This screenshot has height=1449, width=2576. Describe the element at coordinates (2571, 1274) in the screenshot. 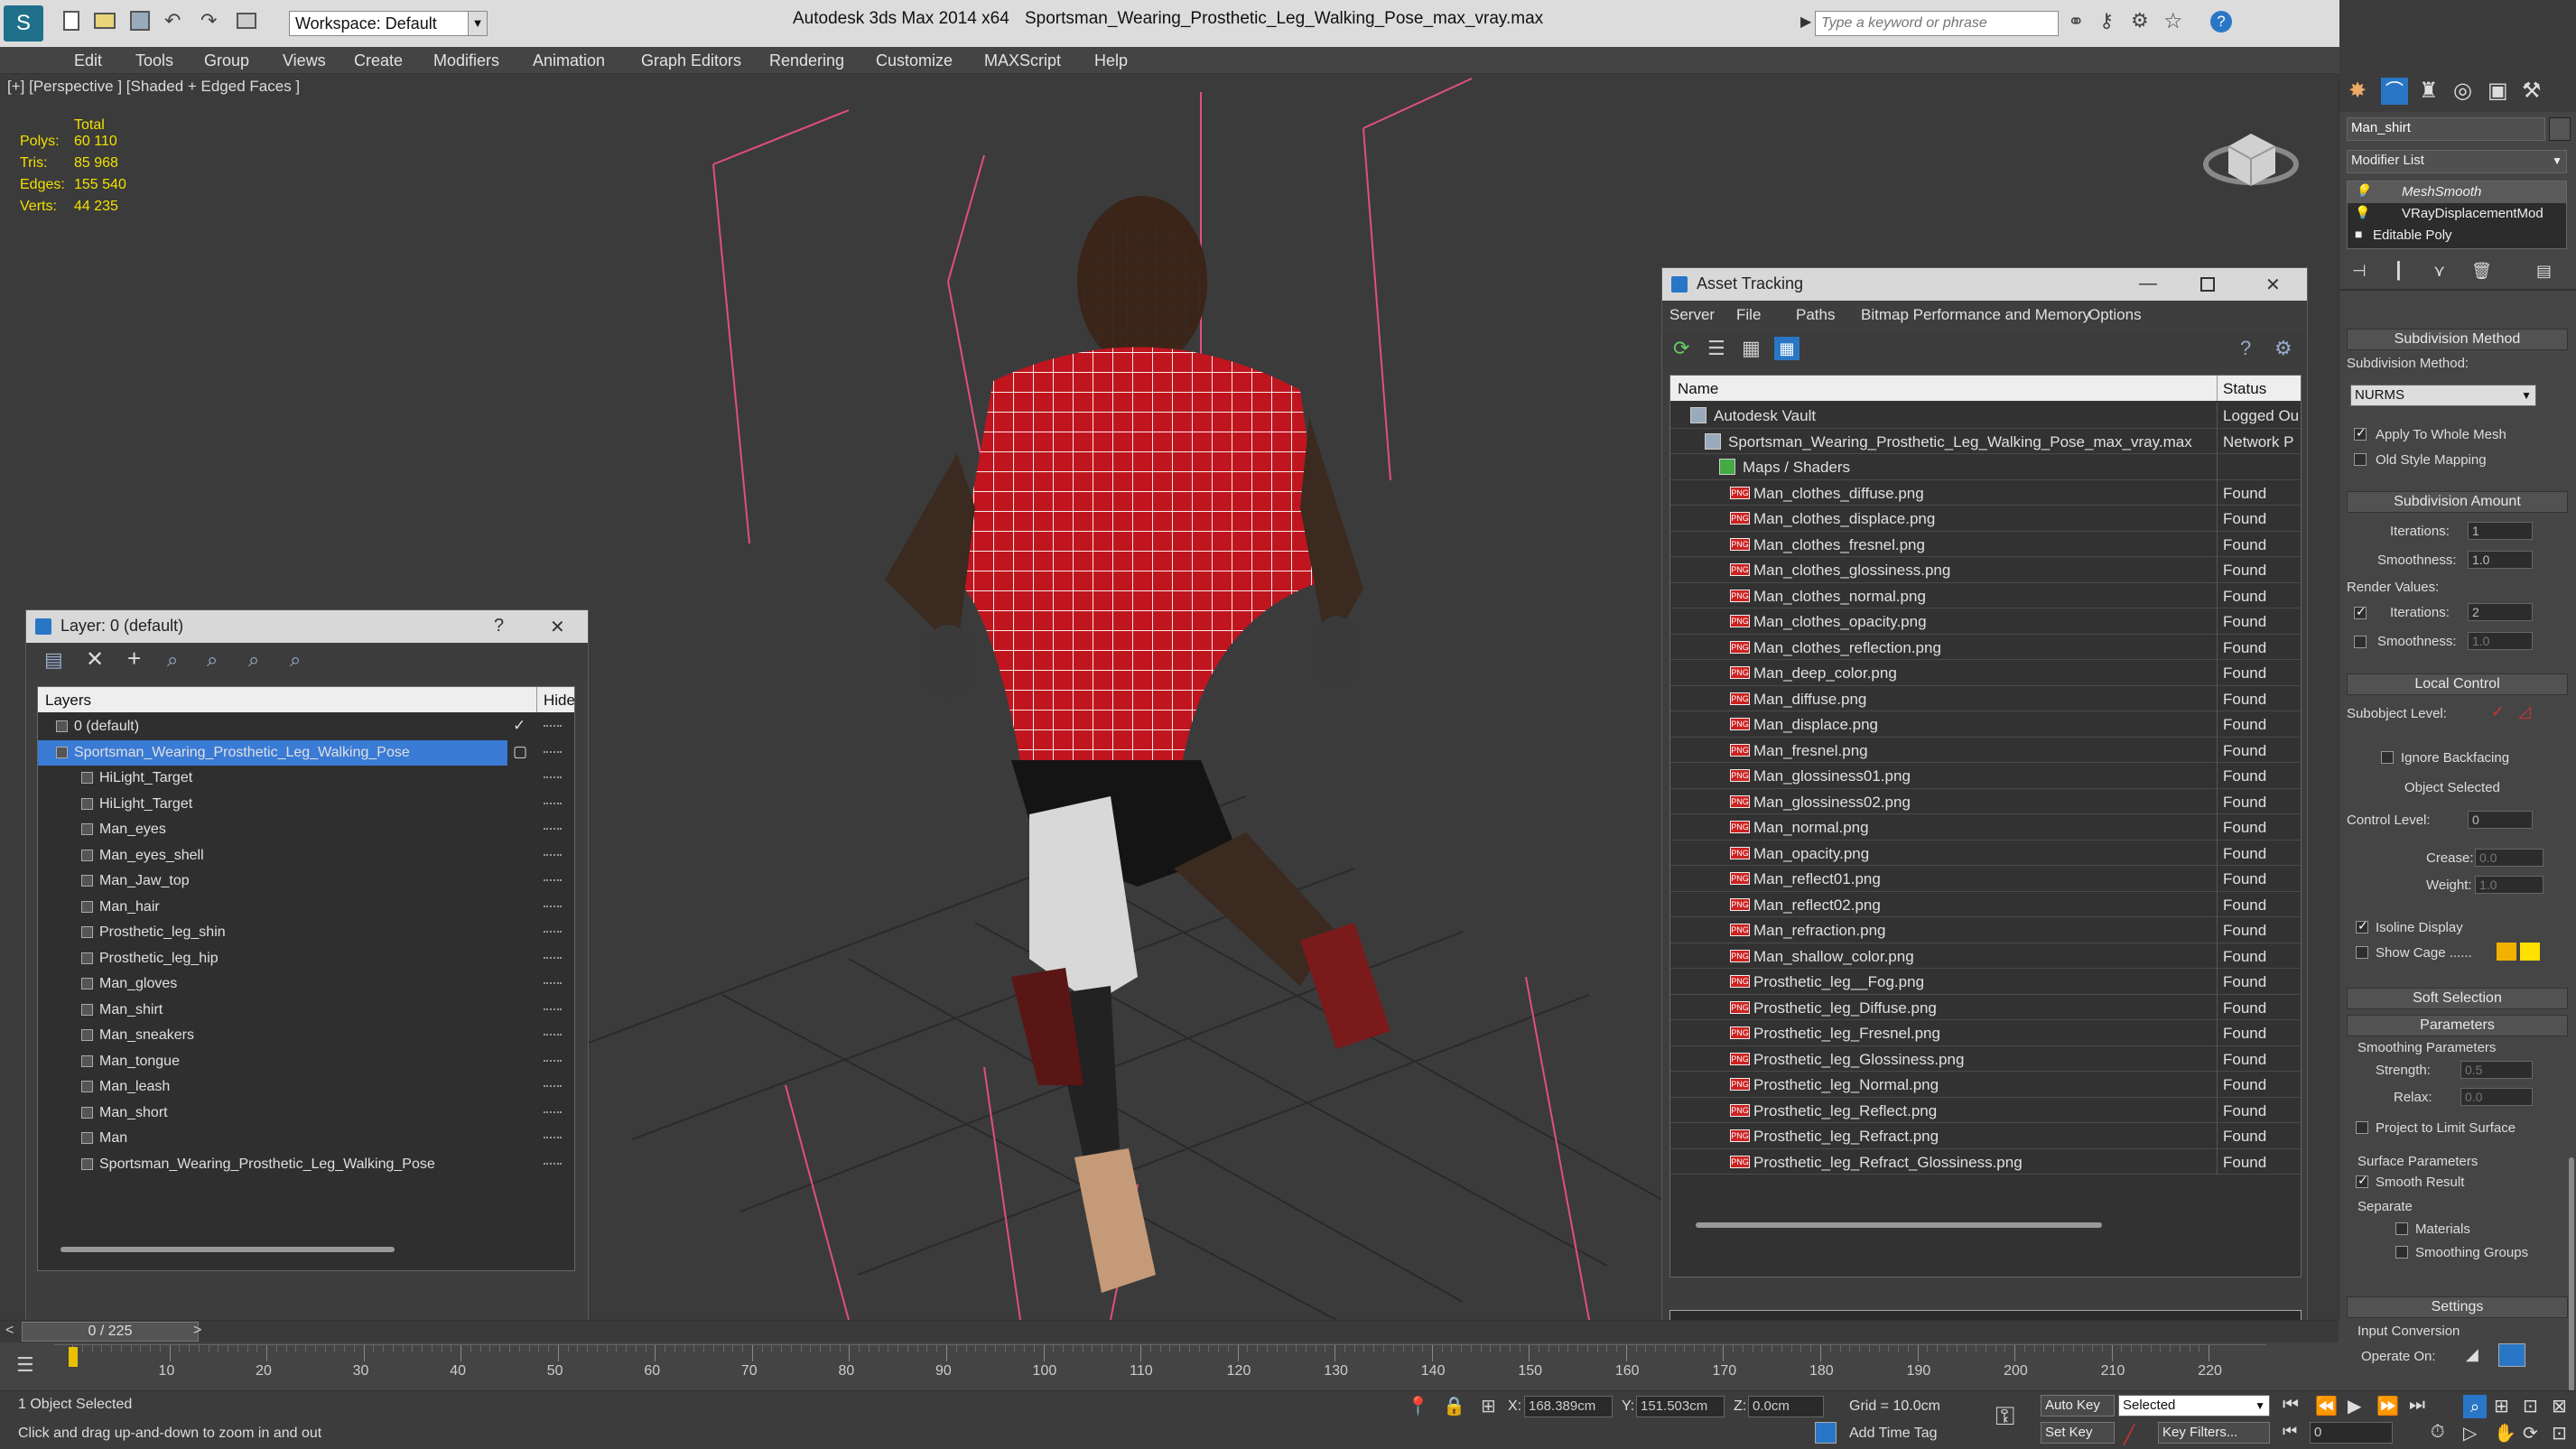

I see `panel-scrollbar` at that location.